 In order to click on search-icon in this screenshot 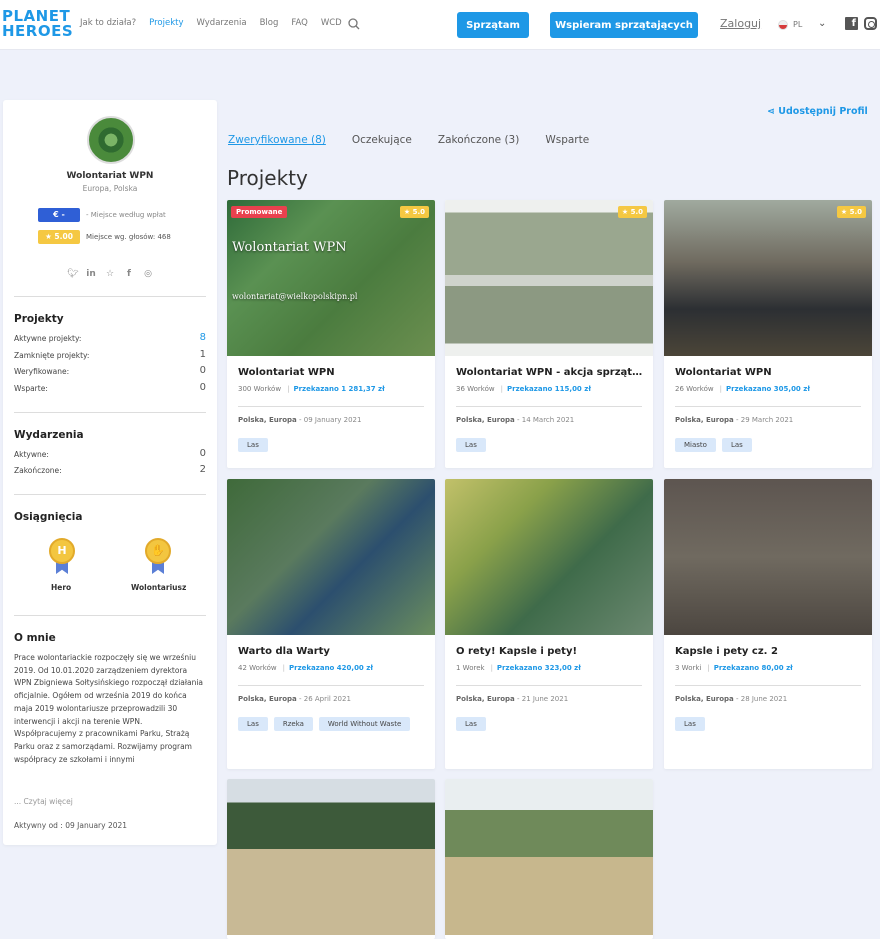, I will do `click(354, 24)`.